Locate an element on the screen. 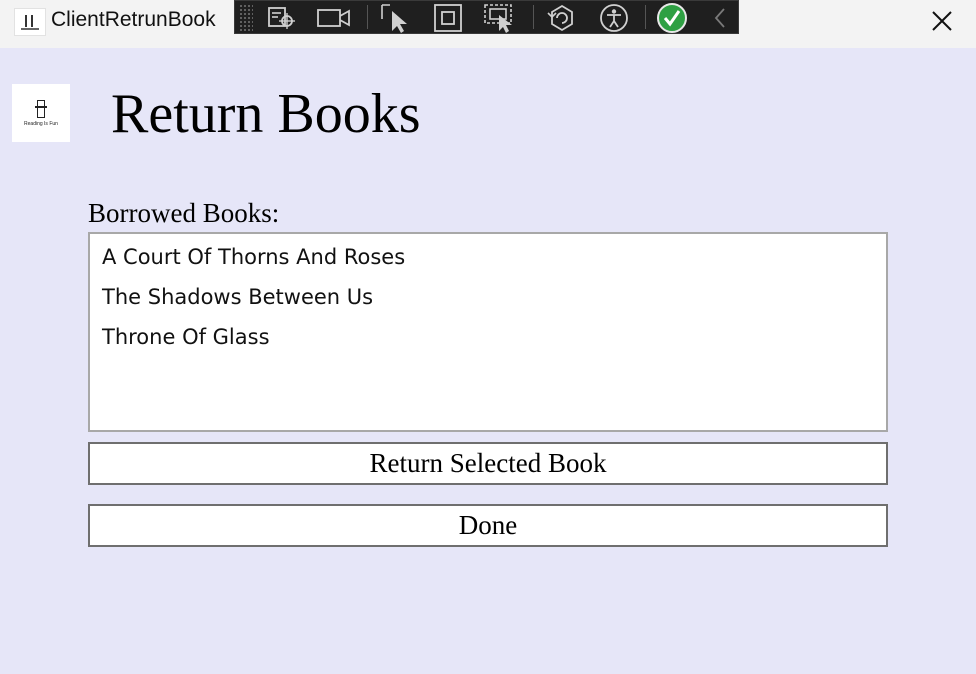 The width and height of the screenshot is (976, 674). layout-adorner-button is located at coordinates (448, 18).